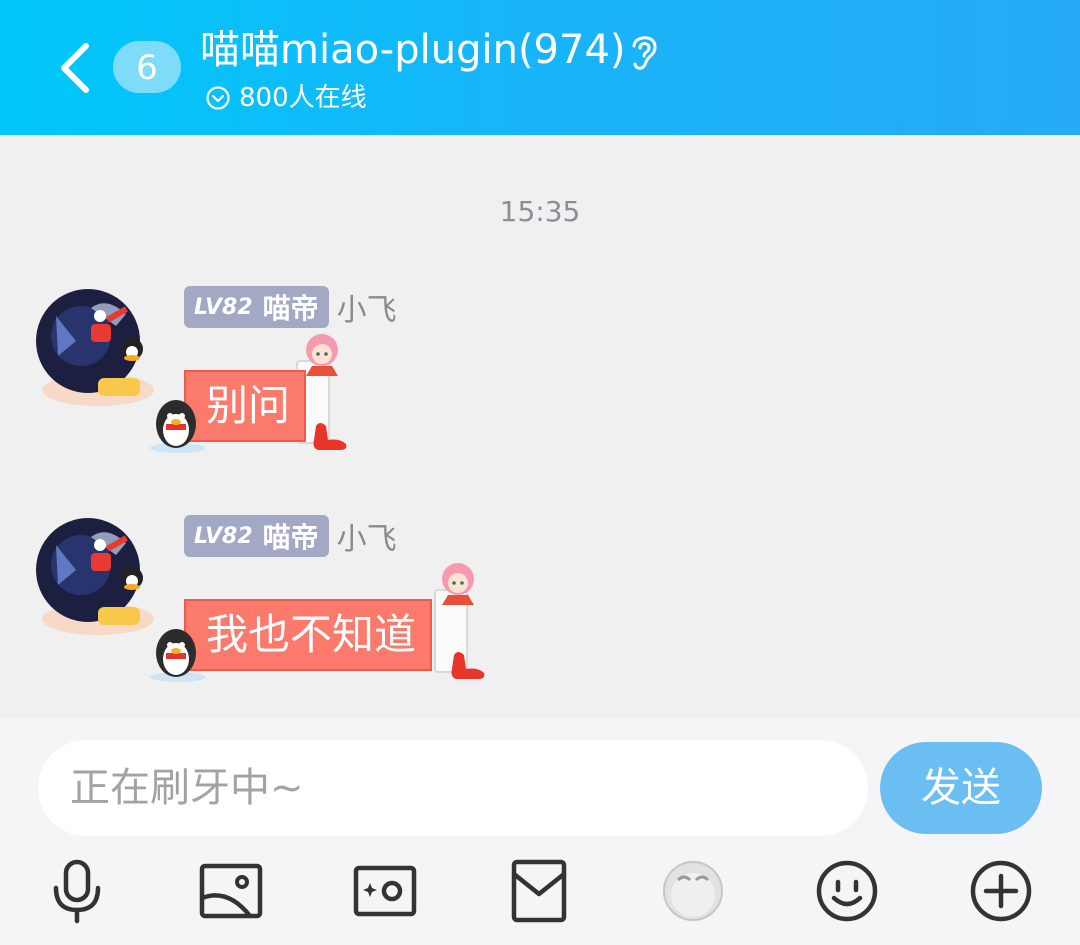  What do you see at coordinates (308, 635) in the screenshot?
I see `message-bubble: 我也不知道` at bounding box center [308, 635].